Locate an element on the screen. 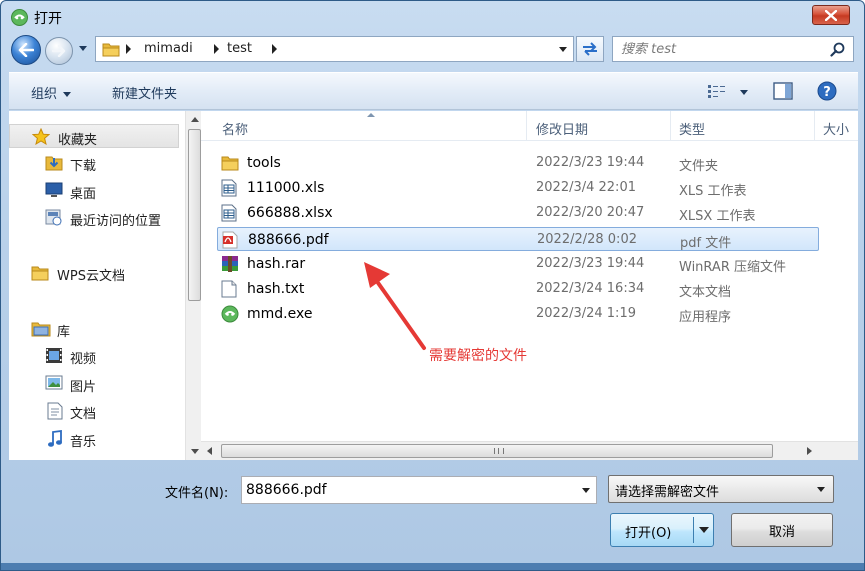 The height and width of the screenshot is (571, 865). star-icon is located at coordinates (41, 136).